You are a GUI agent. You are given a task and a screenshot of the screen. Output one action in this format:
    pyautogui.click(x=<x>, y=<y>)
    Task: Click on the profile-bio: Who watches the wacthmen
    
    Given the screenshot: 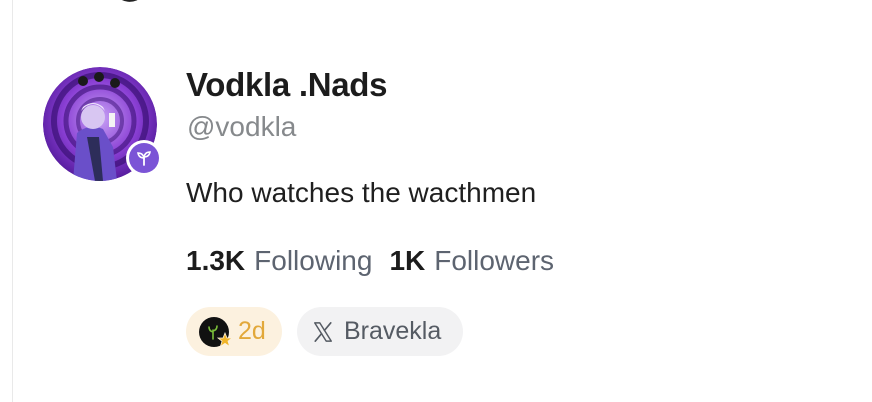 What is the action you would take?
    pyautogui.click(x=361, y=192)
    